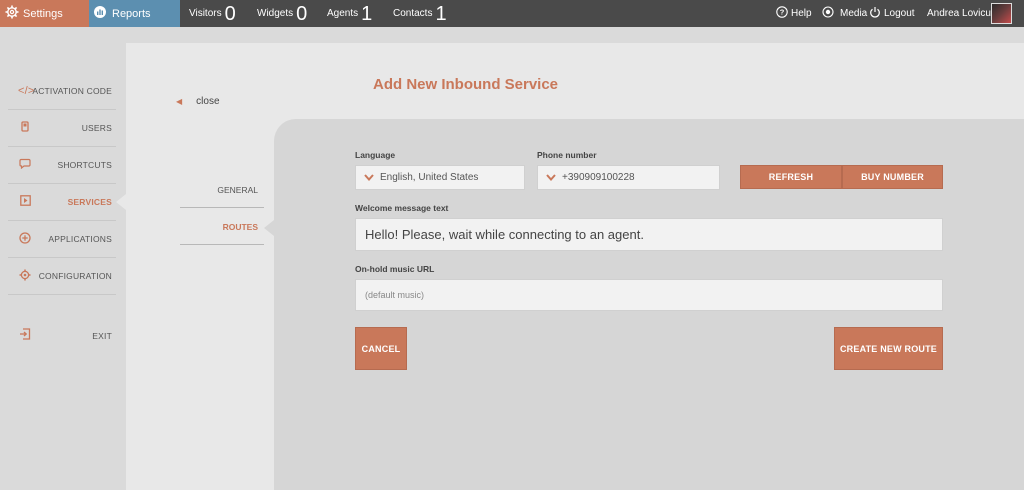  I want to click on language-label: Language, so click(375, 155).